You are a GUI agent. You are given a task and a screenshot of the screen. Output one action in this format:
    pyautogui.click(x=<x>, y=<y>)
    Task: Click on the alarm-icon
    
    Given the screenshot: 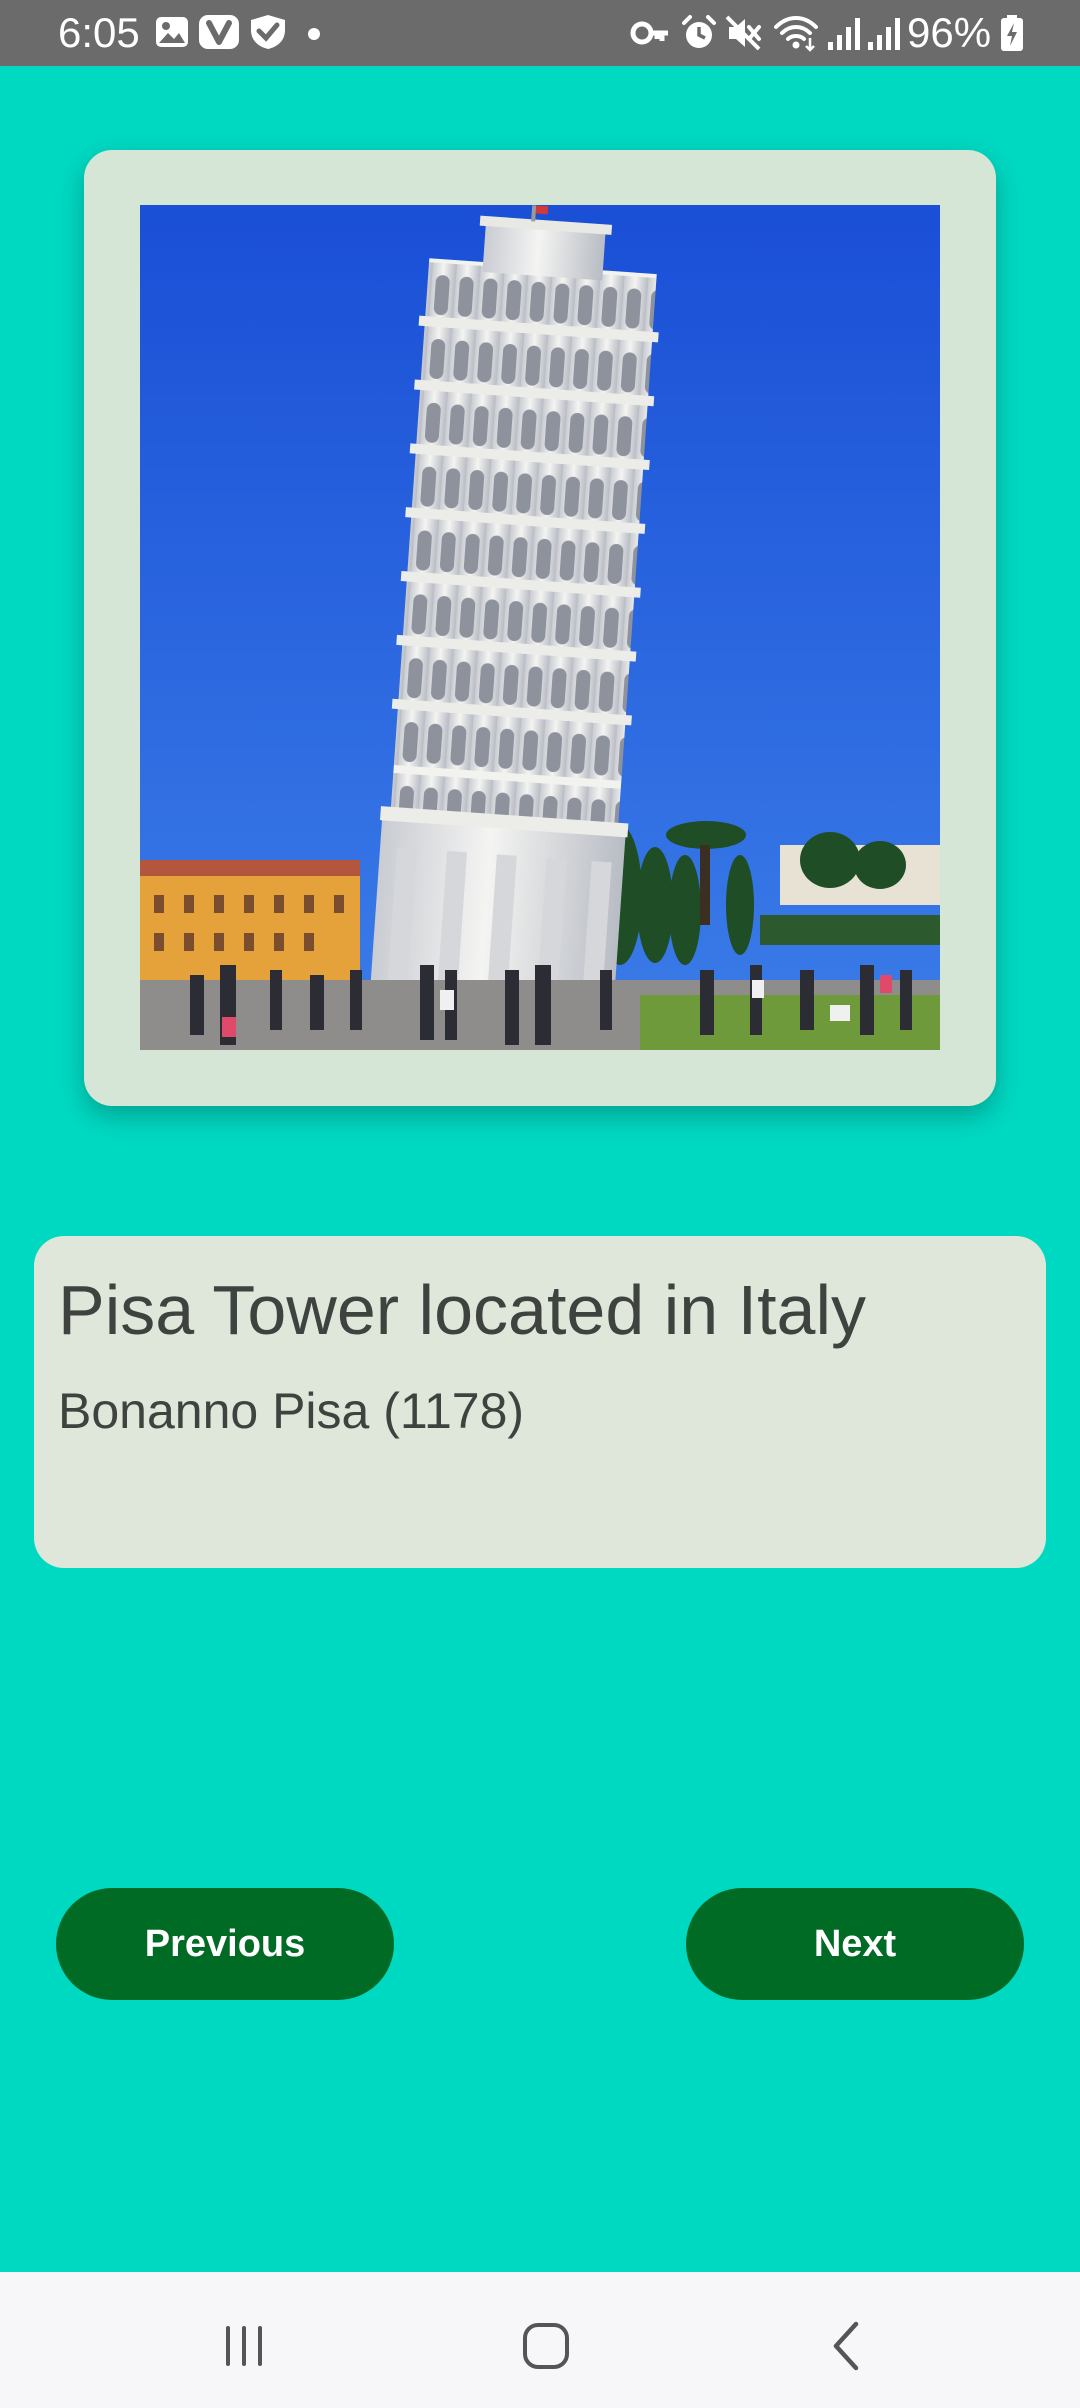 What is the action you would take?
    pyautogui.click(x=699, y=31)
    